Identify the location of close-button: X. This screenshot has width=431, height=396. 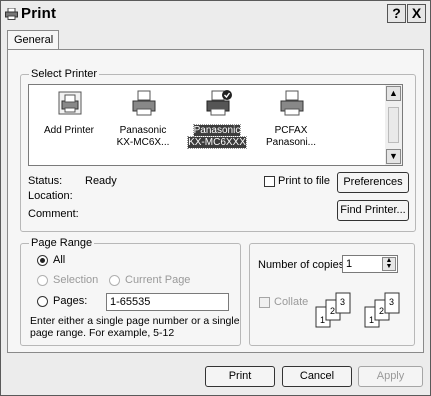
(416, 13).